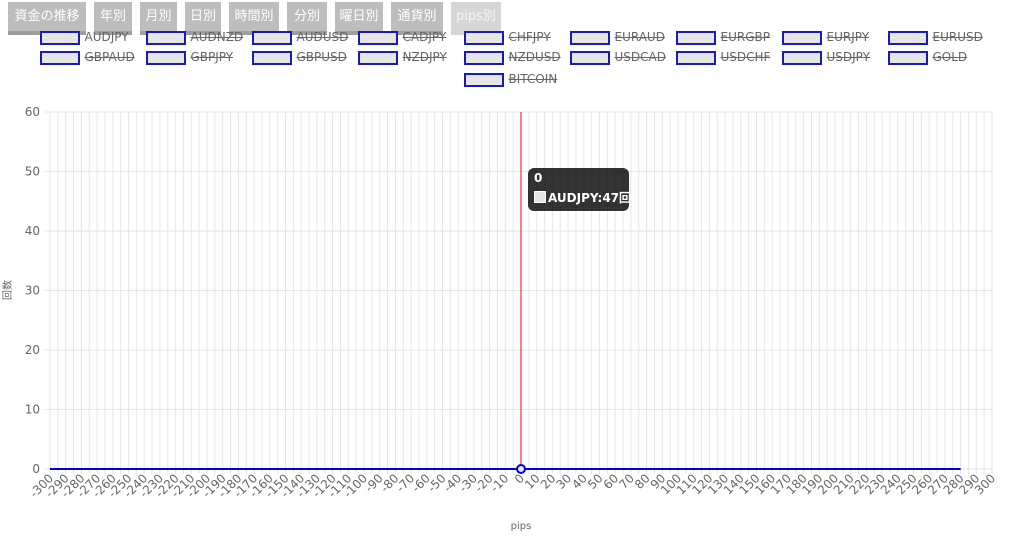  What do you see at coordinates (521, 526) in the screenshot?
I see `x-axis-label: pips` at bounding box center [521, 526].